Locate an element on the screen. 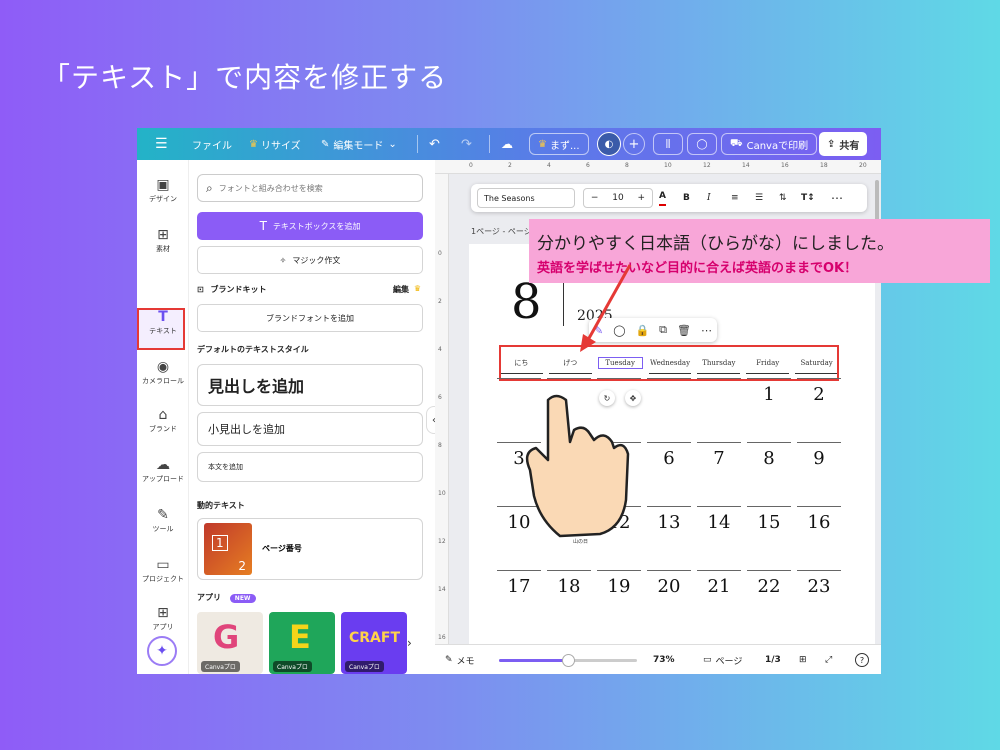 The image size is (1000, 750). day-number: 7 is located at coordinates (719, 458).